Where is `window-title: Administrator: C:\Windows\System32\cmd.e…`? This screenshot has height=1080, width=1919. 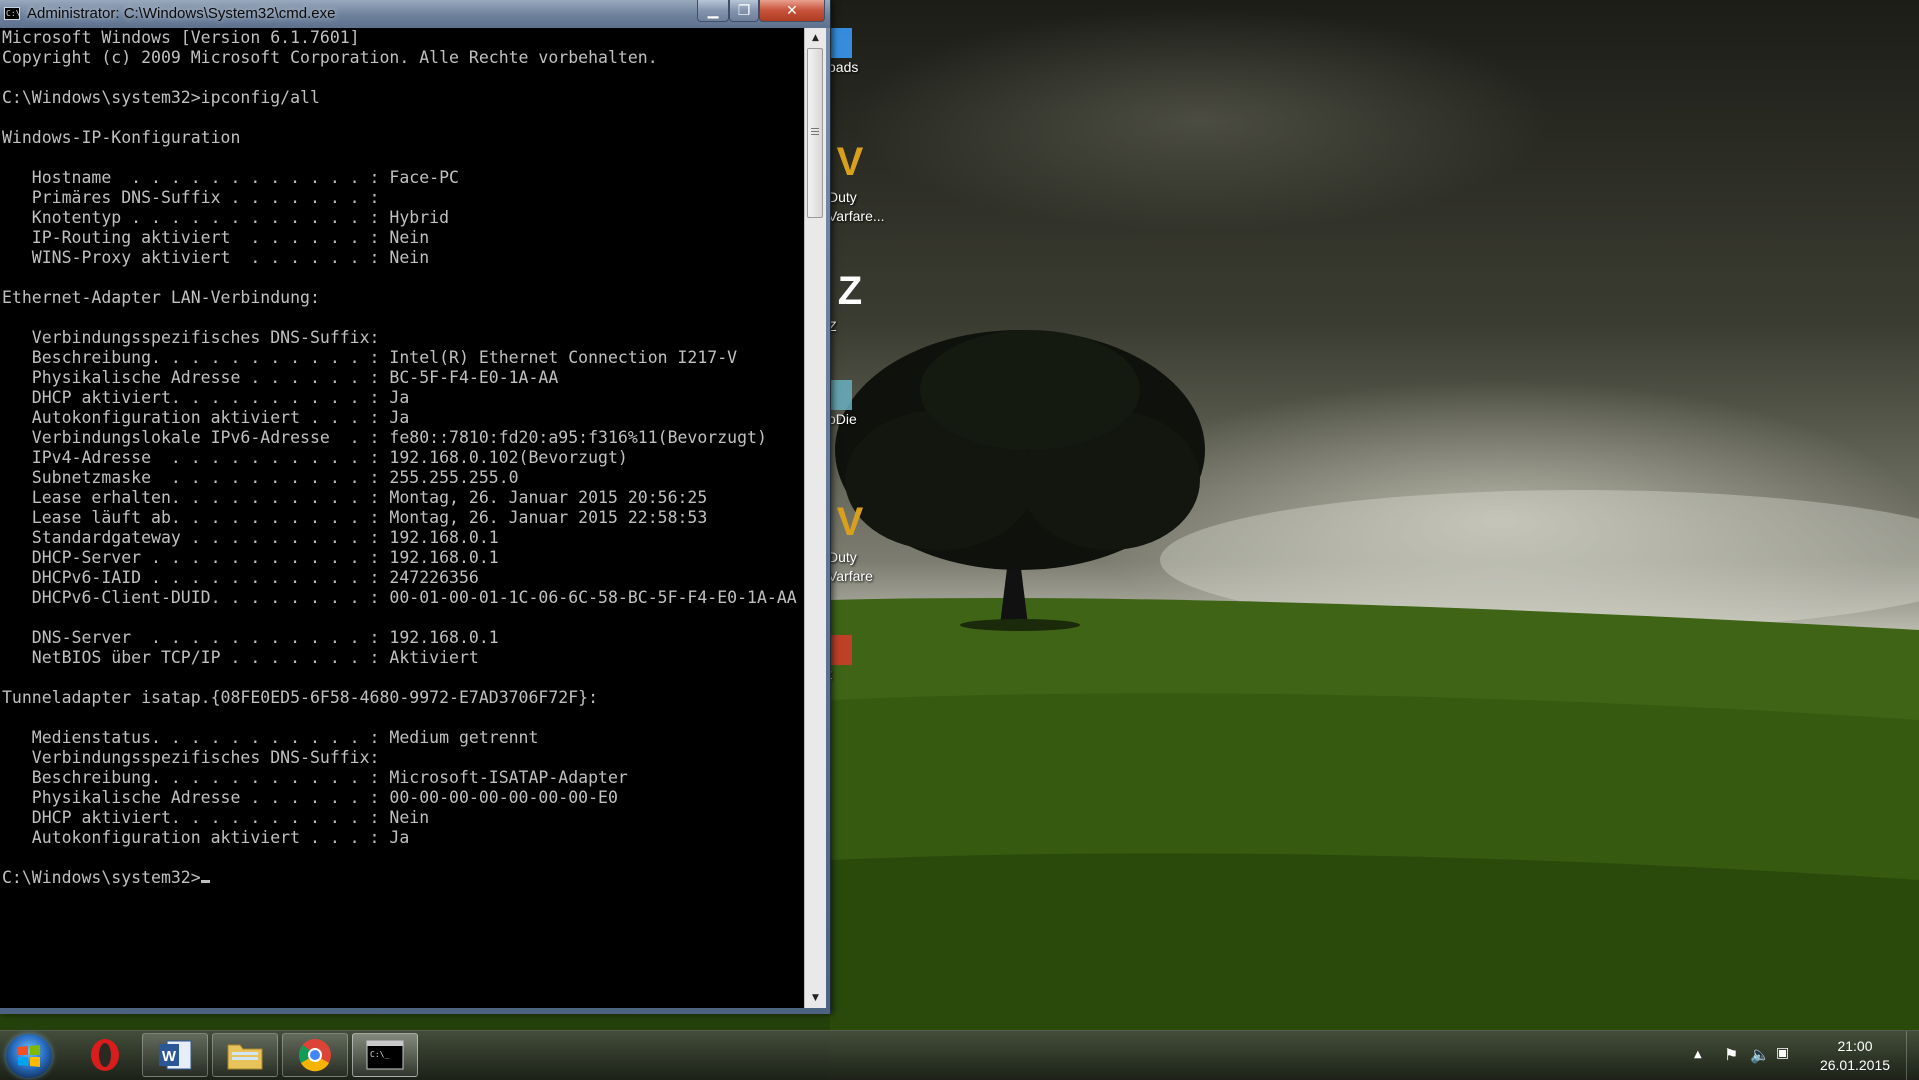
window-title: Administrator: C:\Windows\System32\cmd.e… is located at coordinates (181, 13).